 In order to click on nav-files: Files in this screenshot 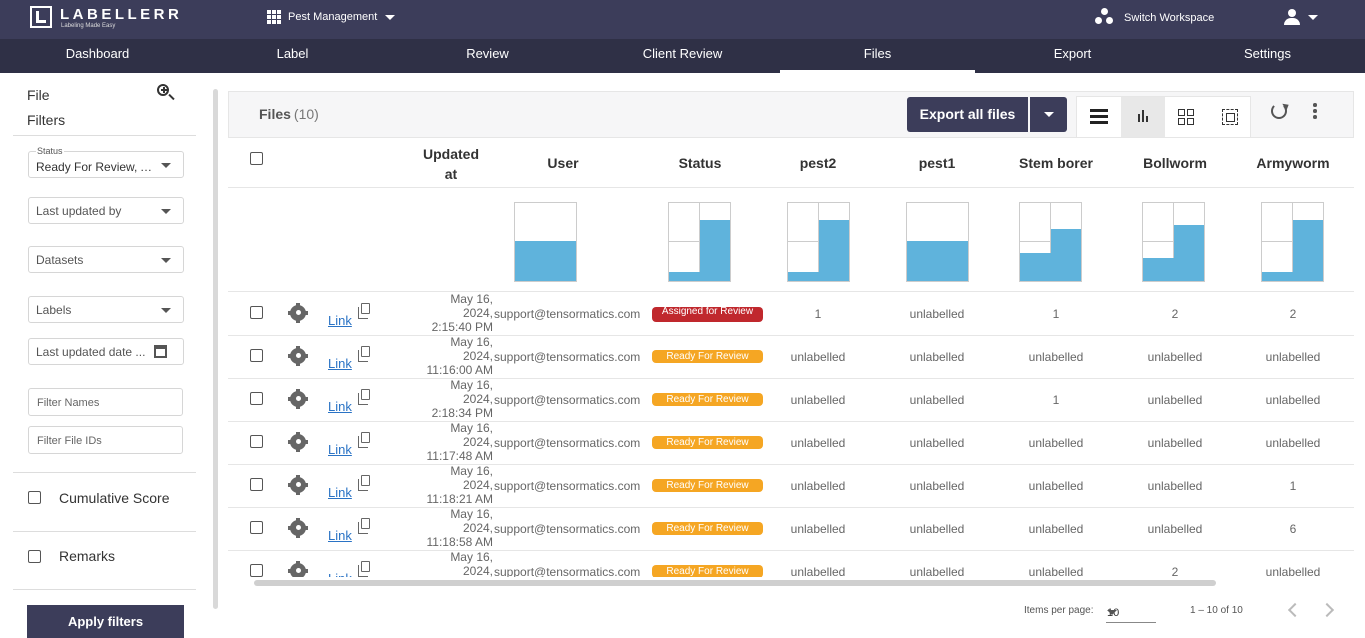, I will do `click(877, 56)`.